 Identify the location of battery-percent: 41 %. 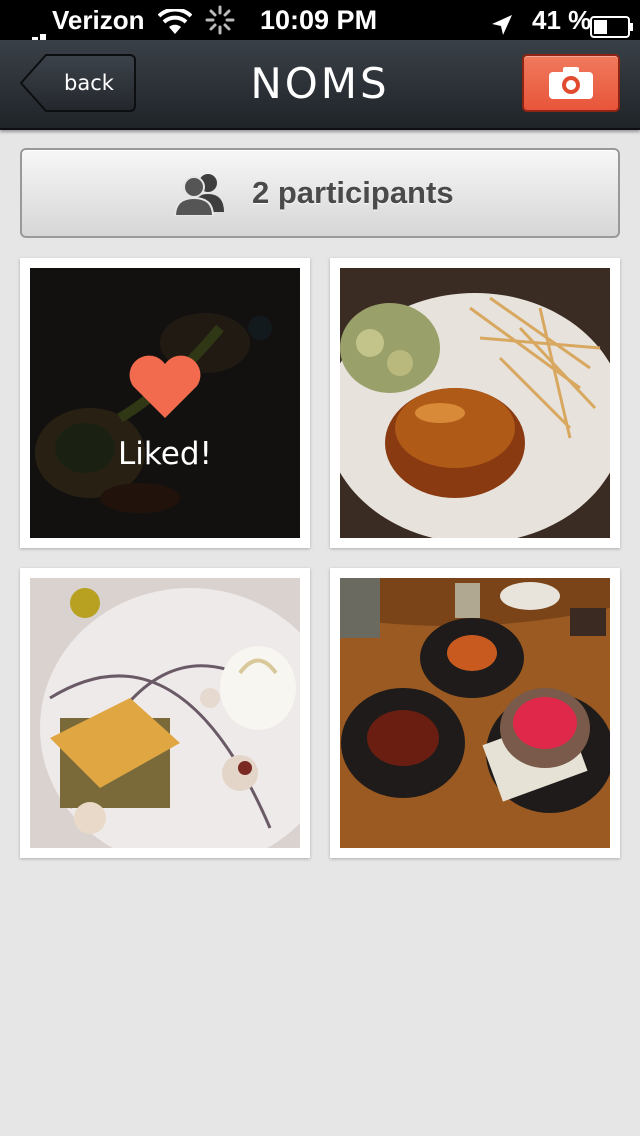
(562, 20).